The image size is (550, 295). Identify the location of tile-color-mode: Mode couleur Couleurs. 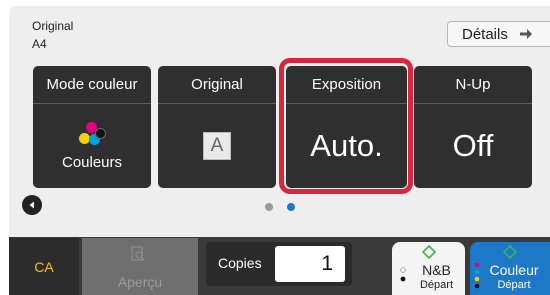
(92, 127).